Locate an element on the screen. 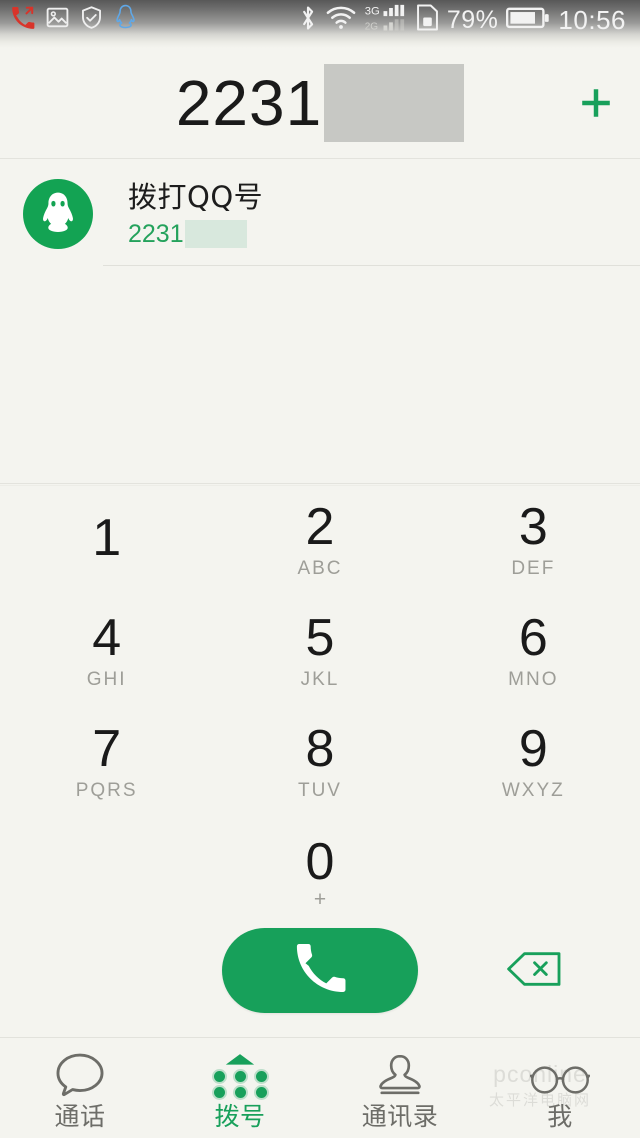  dialpad-key-7: 7 PQRS is located at coordinates (106, 761).